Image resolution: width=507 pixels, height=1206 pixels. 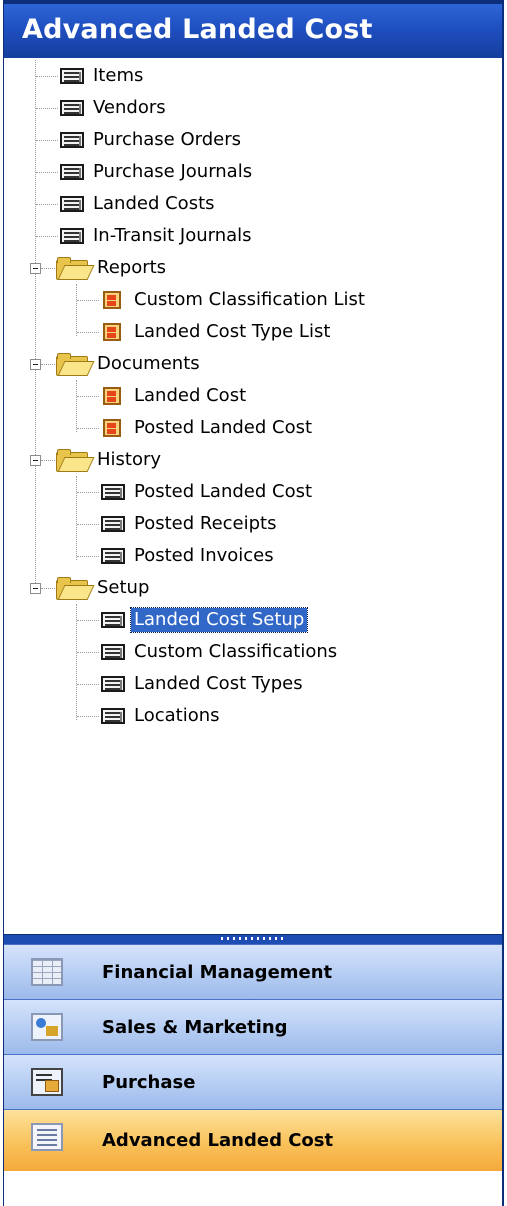 I want to click on collapse-history-toggle, so click(x=35, y=460).